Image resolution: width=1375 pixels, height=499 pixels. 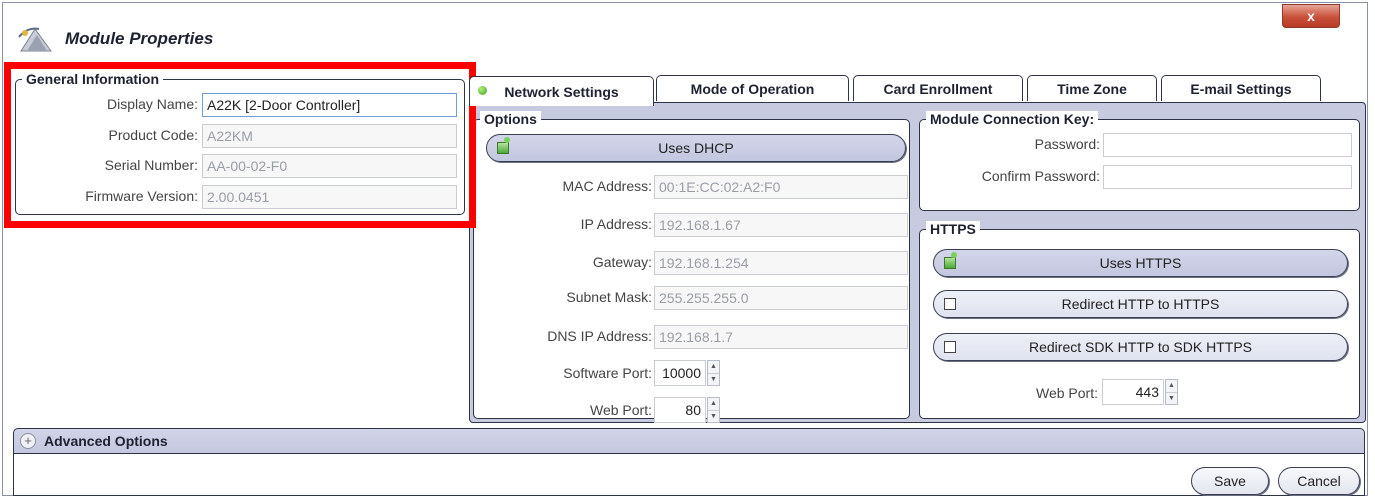 I want to click on web-port-label: Web Port:, so click(x=621, y=410).